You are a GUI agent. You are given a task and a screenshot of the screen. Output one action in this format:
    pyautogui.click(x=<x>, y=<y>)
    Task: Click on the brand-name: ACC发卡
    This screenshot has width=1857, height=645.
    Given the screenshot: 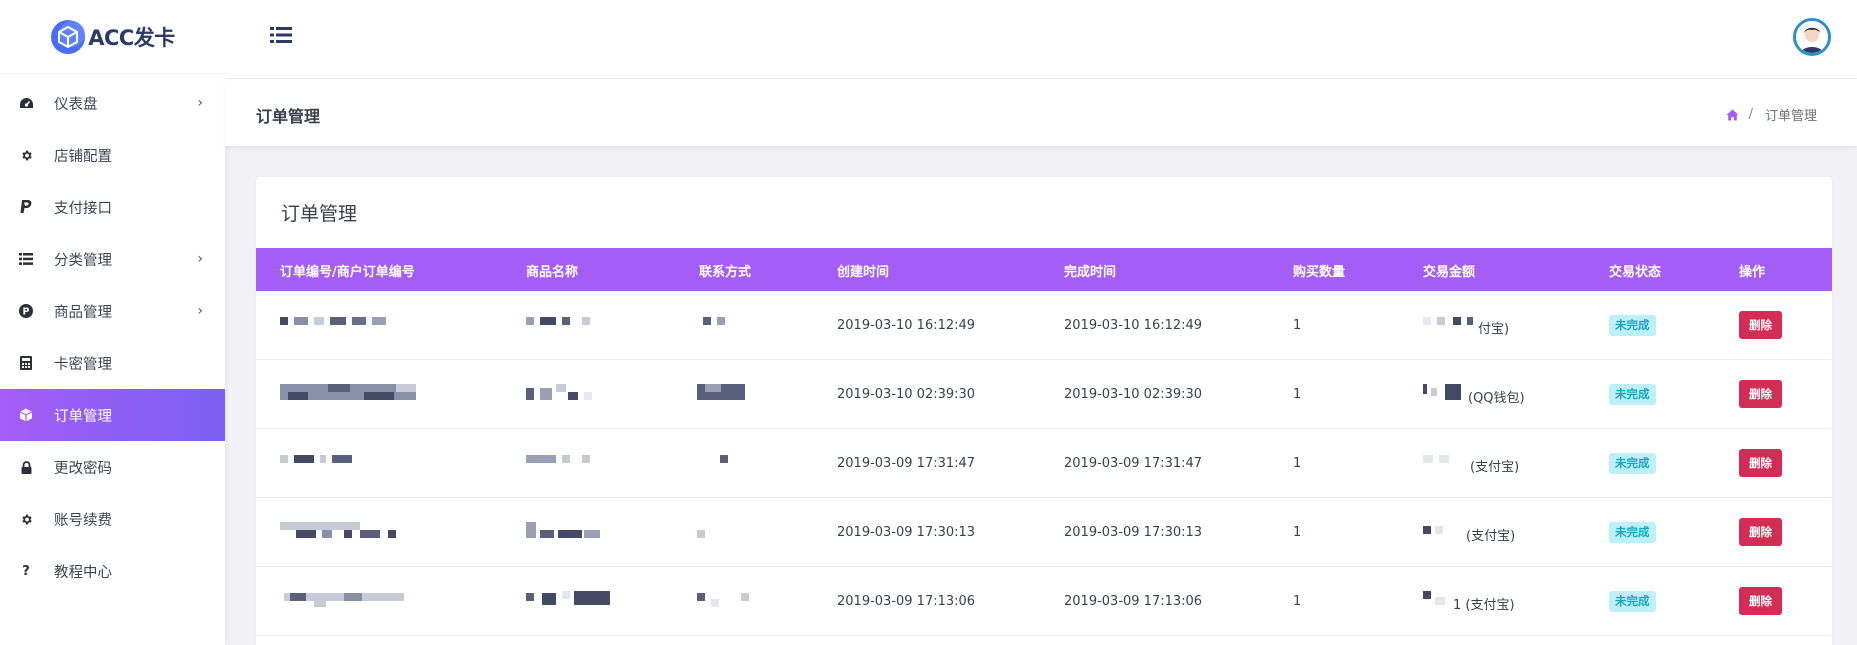 What is the action you would take?
    pyautogui.click(x=131, y=37)
    